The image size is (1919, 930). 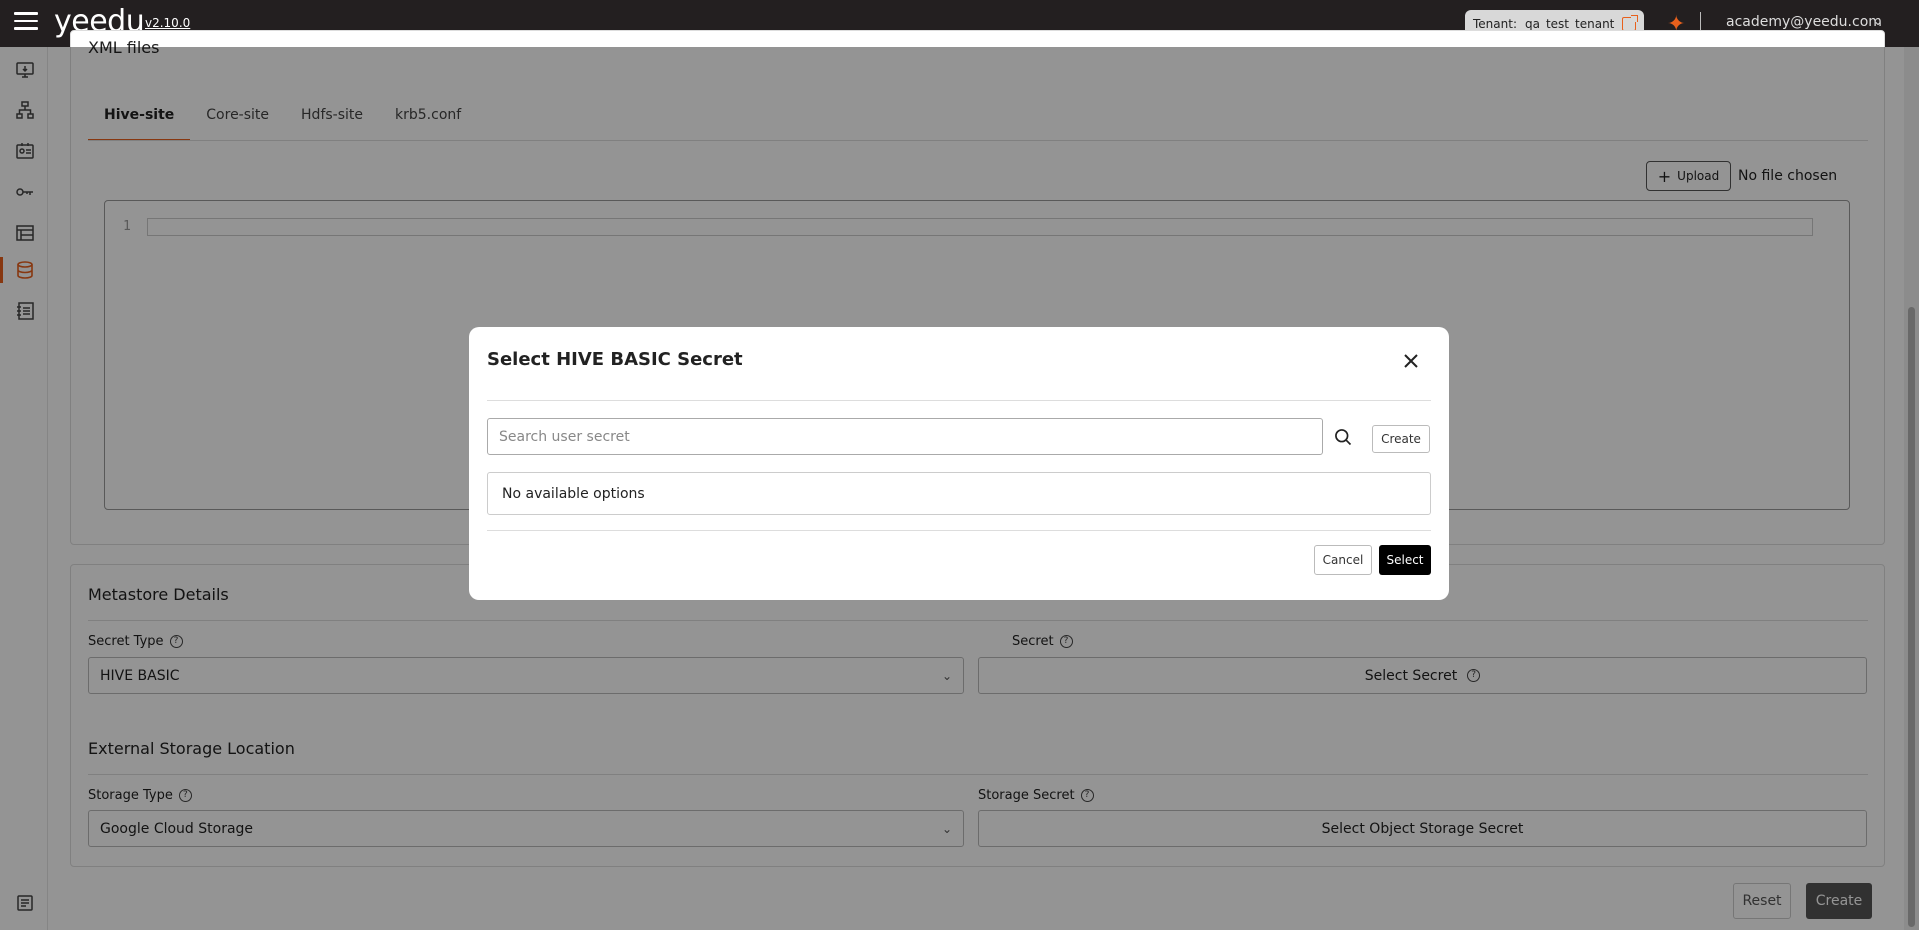 I want to click on search-input, so click(x=905, y=436).